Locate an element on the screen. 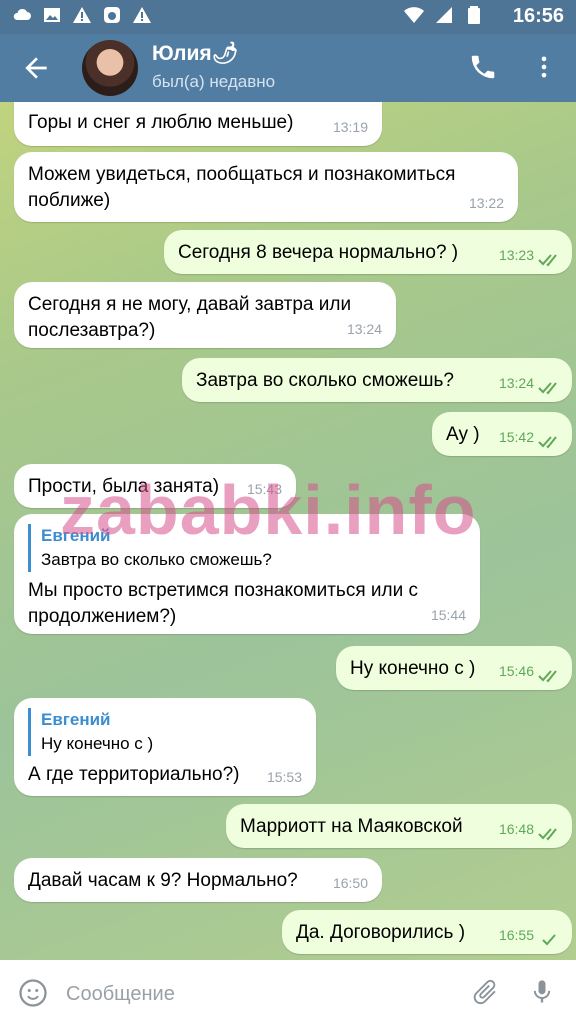 The height and width of the screenshot is (1024, 576). message-time: 15:46 is located at coordinates (516, 671).